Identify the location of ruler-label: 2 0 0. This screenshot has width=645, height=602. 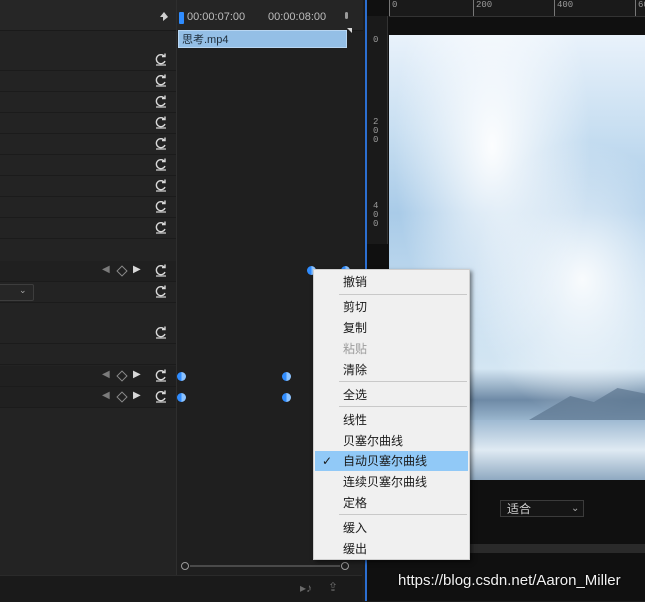
(376, 131).